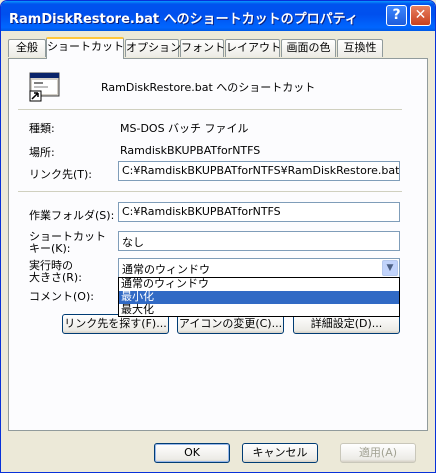 Image resolution: width=436 pixels, height=473 pixels. What do you see at coordinates (259, 212) in the screenshot?
I see `workdir-input: C:¥RamdiskBKUPBATforNTFS` at bounding box center [259, 212].